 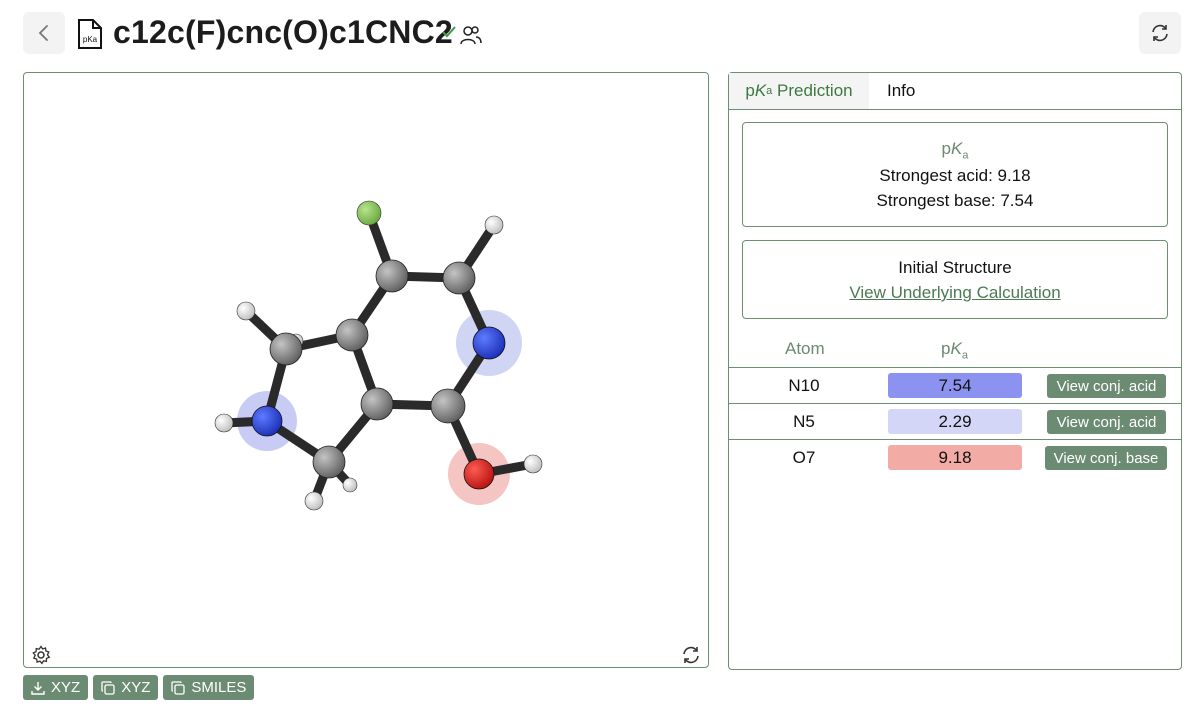 I want to click on row-pka-value: 9.18, so click(x=955, y=457).